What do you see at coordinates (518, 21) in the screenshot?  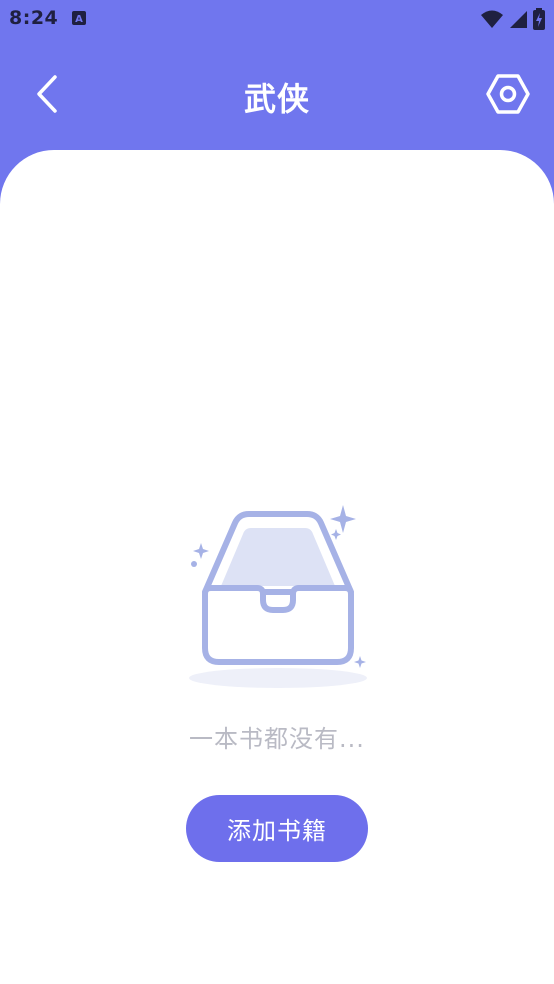 I see `signal-icon` at bounding box center [518, 21].